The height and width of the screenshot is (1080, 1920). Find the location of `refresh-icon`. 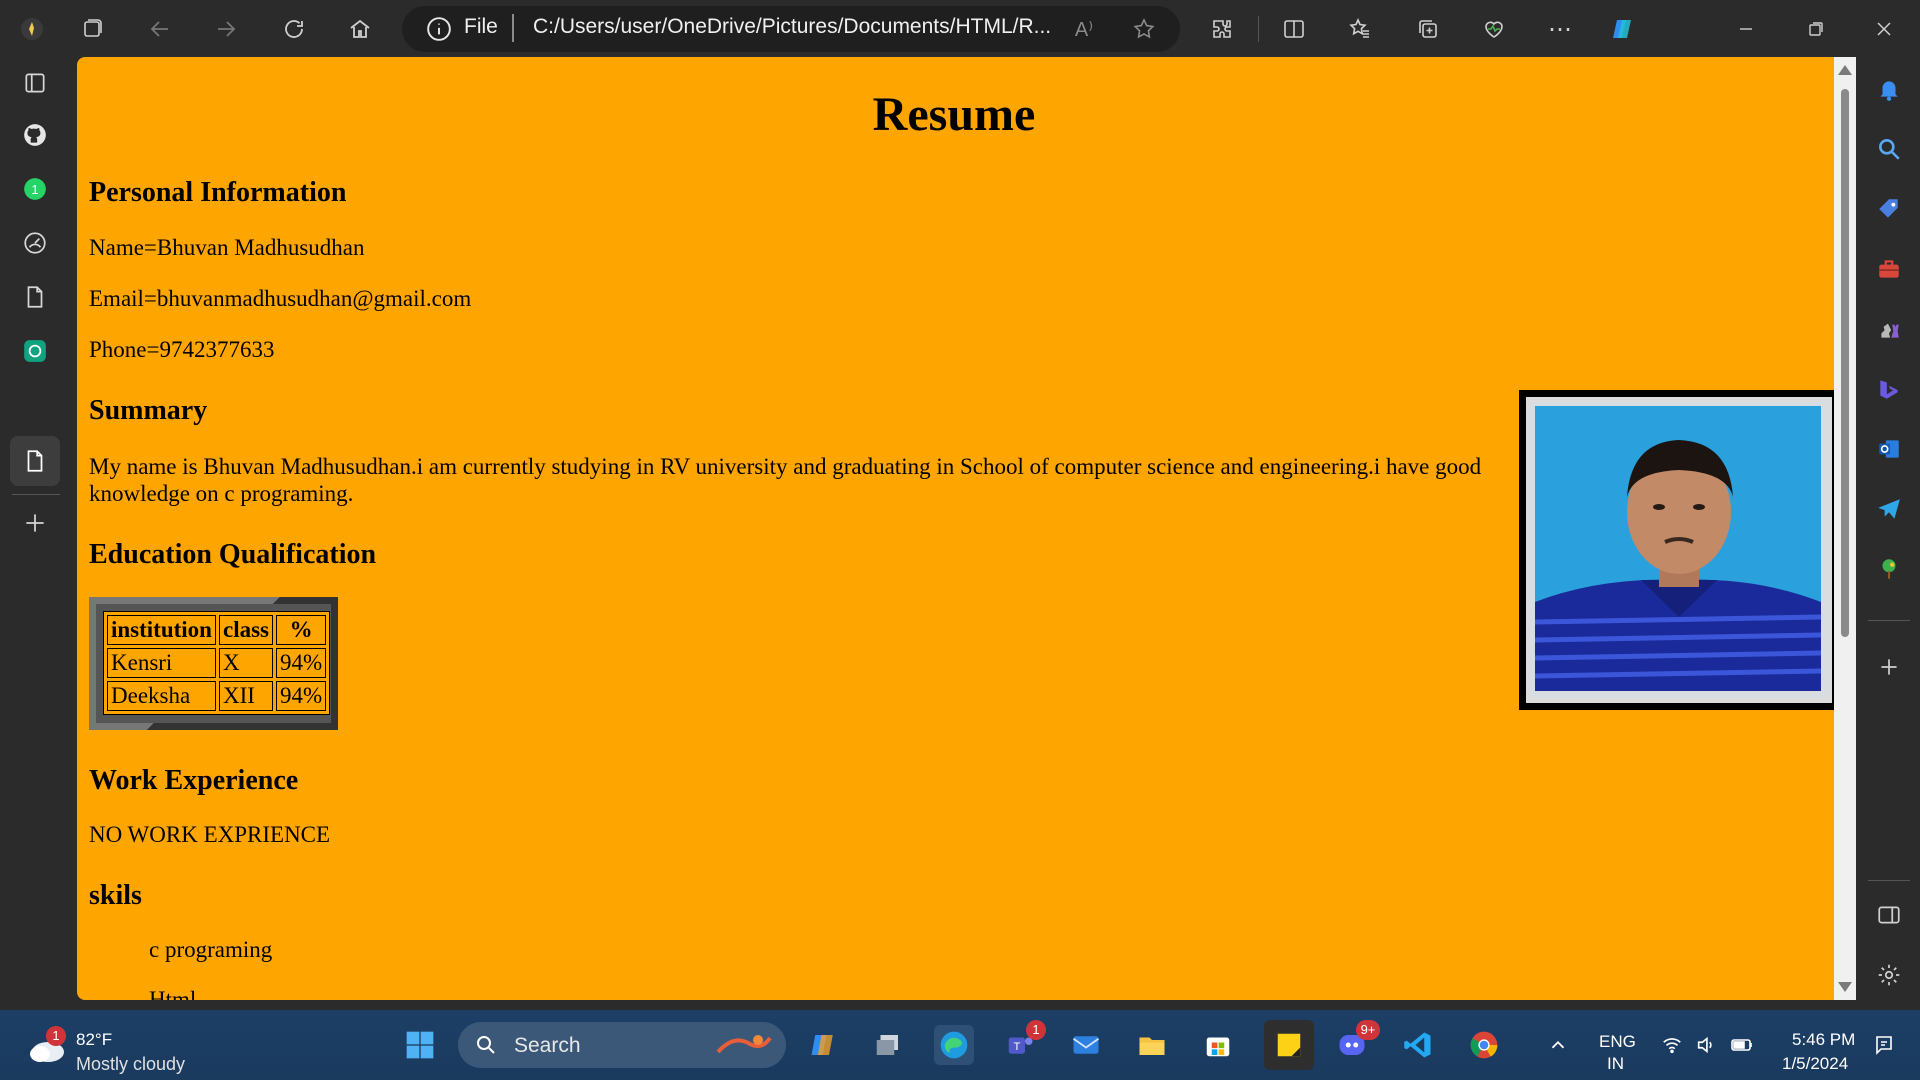

refresh-icon is located at coordinates (294, 29).